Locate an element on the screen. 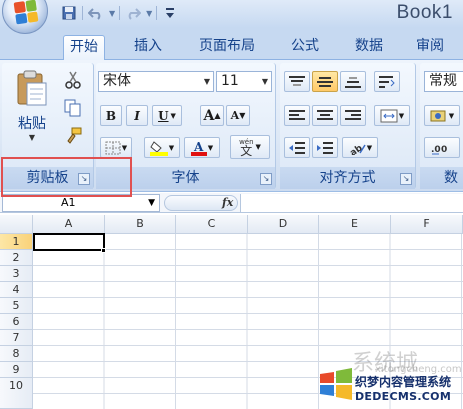 The width and height of the screenshot is (463, 409). undo-icon is located at coordinates (96, 13).